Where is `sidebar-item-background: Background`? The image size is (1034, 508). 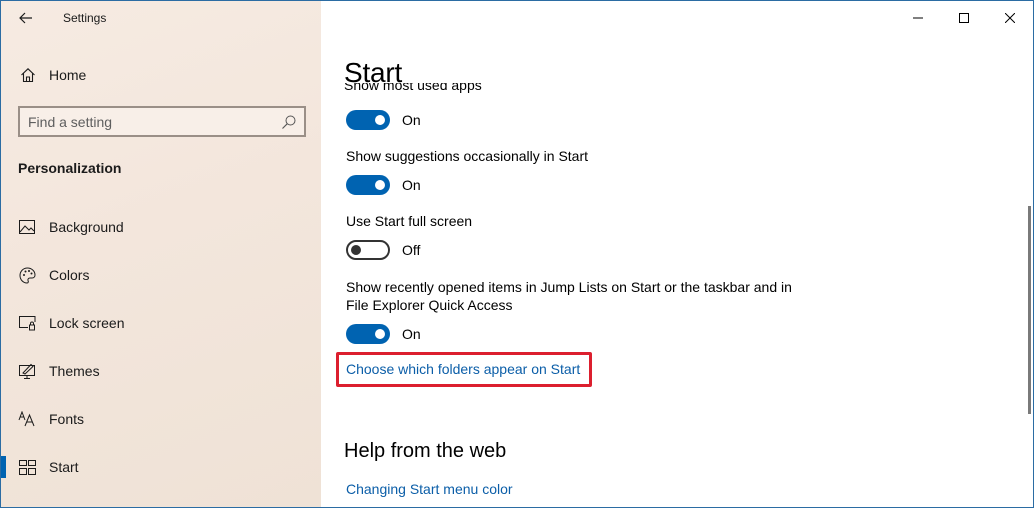
sidebar-item-background: Background is located at coordinates (161, 227).